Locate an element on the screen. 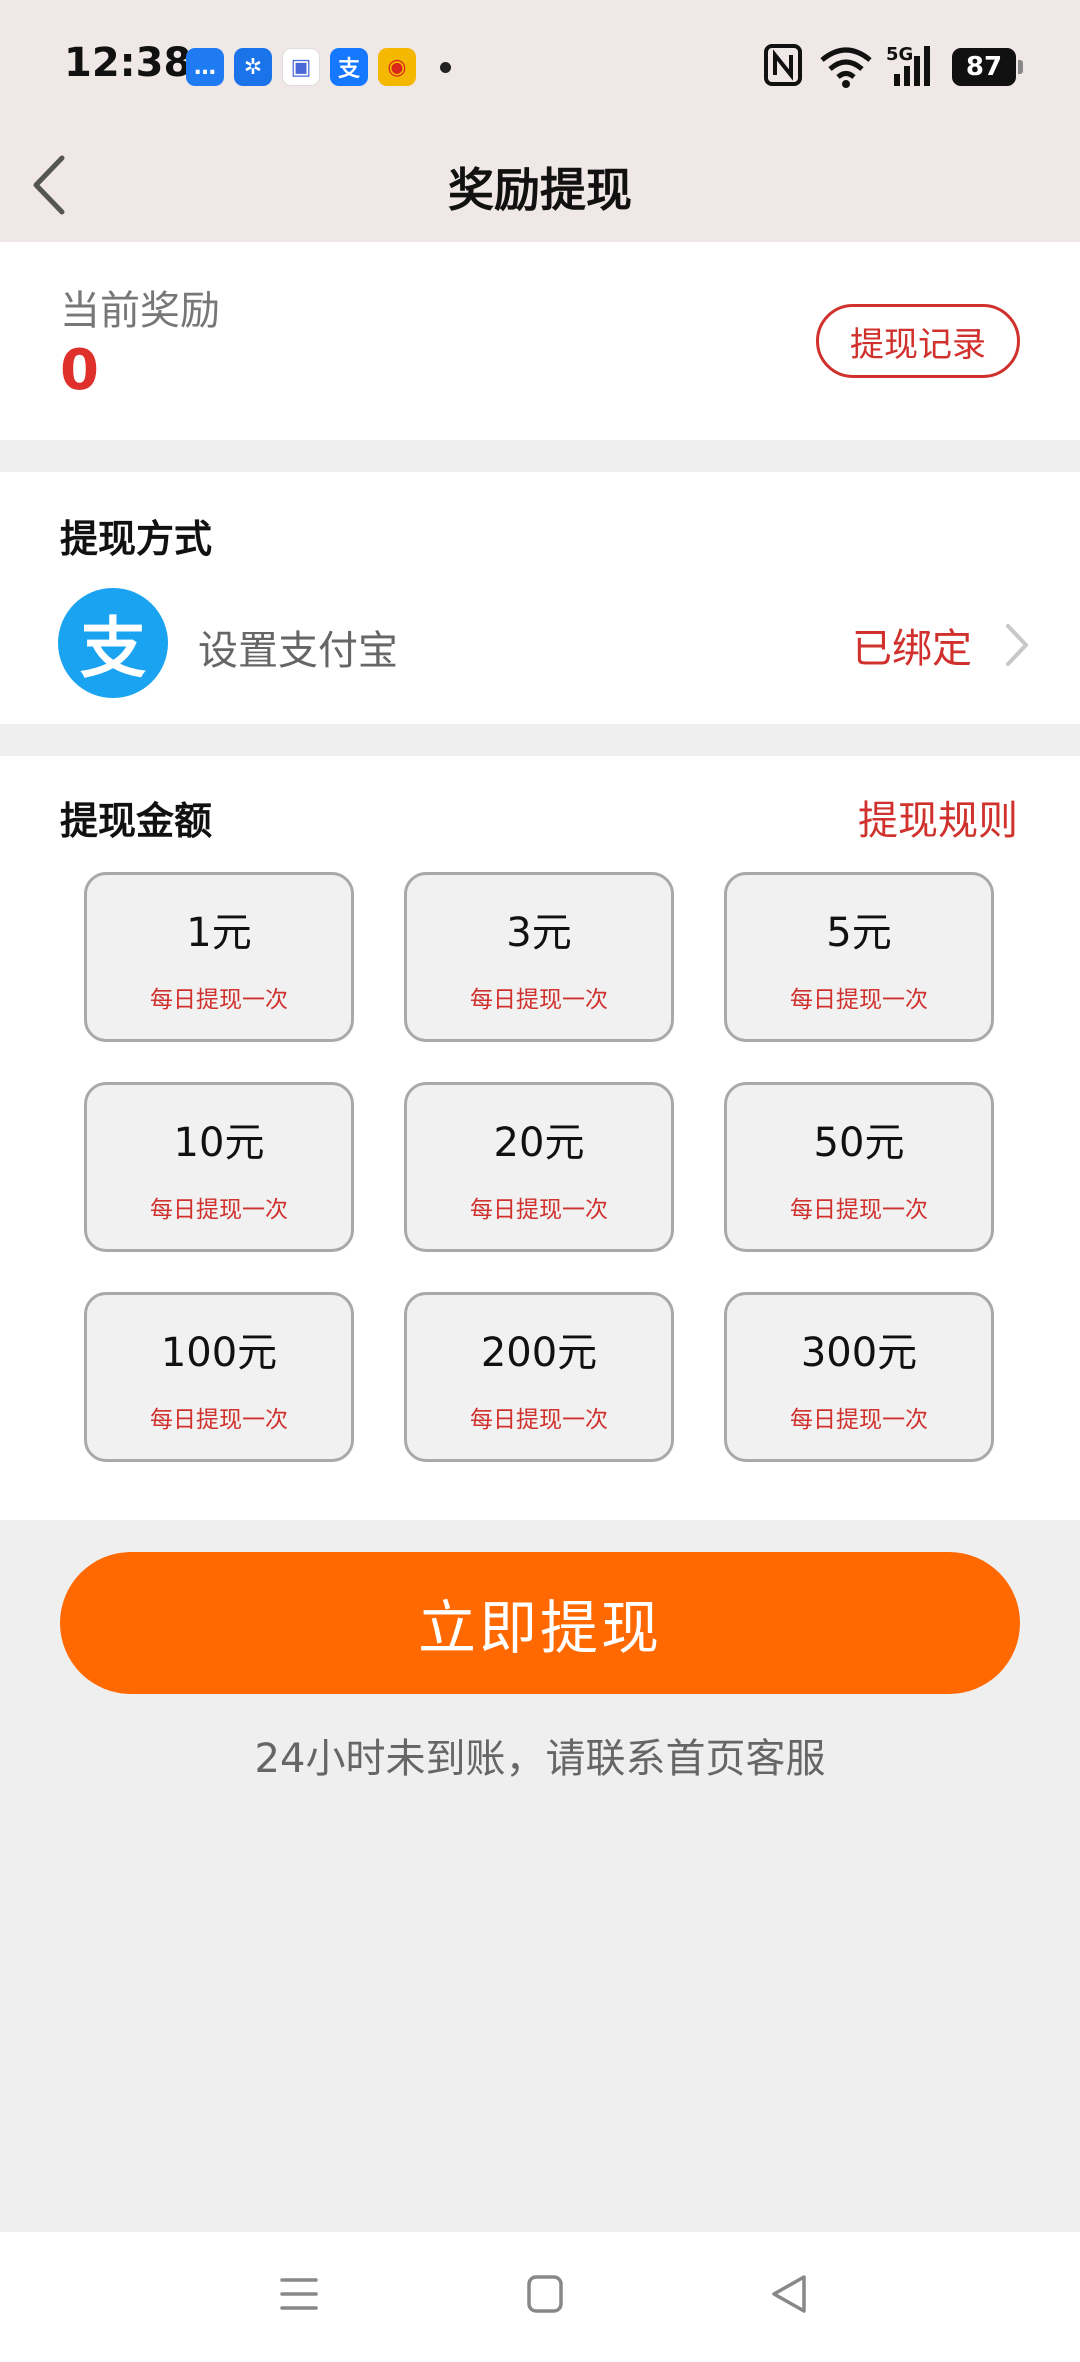 This screenshot has width=1080, height=2362. option-amount: 20元 is located at coordinates (539, 1143).